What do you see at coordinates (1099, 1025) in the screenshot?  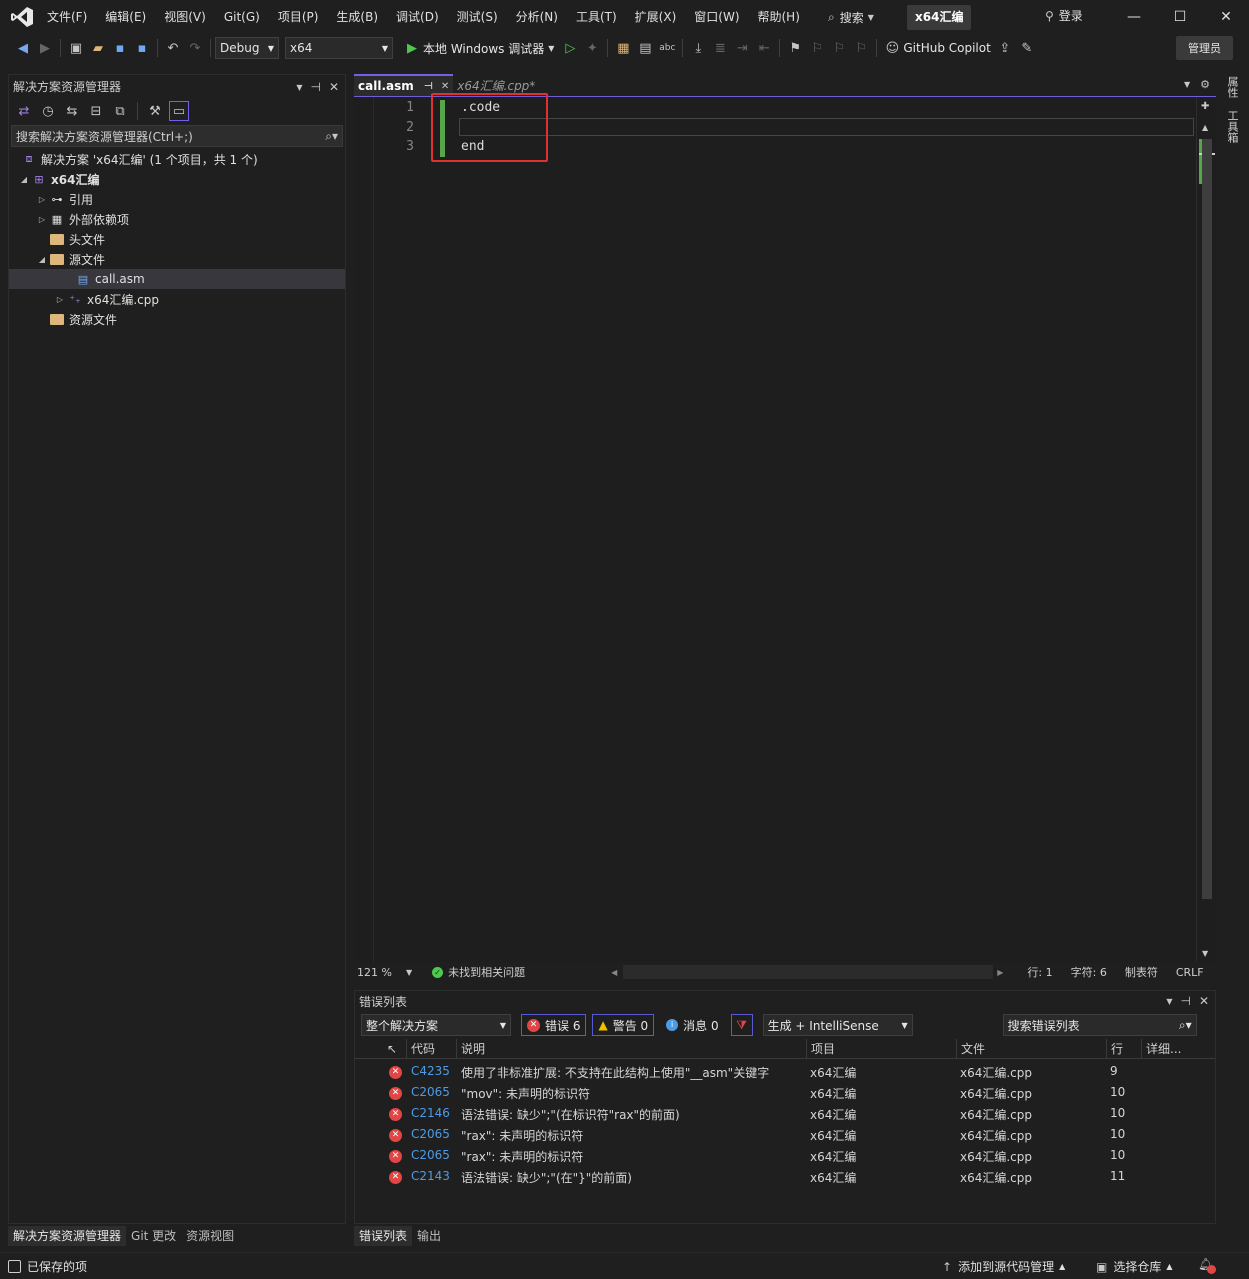 I see `error-search-input: 搜索错误列表 ⌕▾` at bounding box center [1099, 1025].